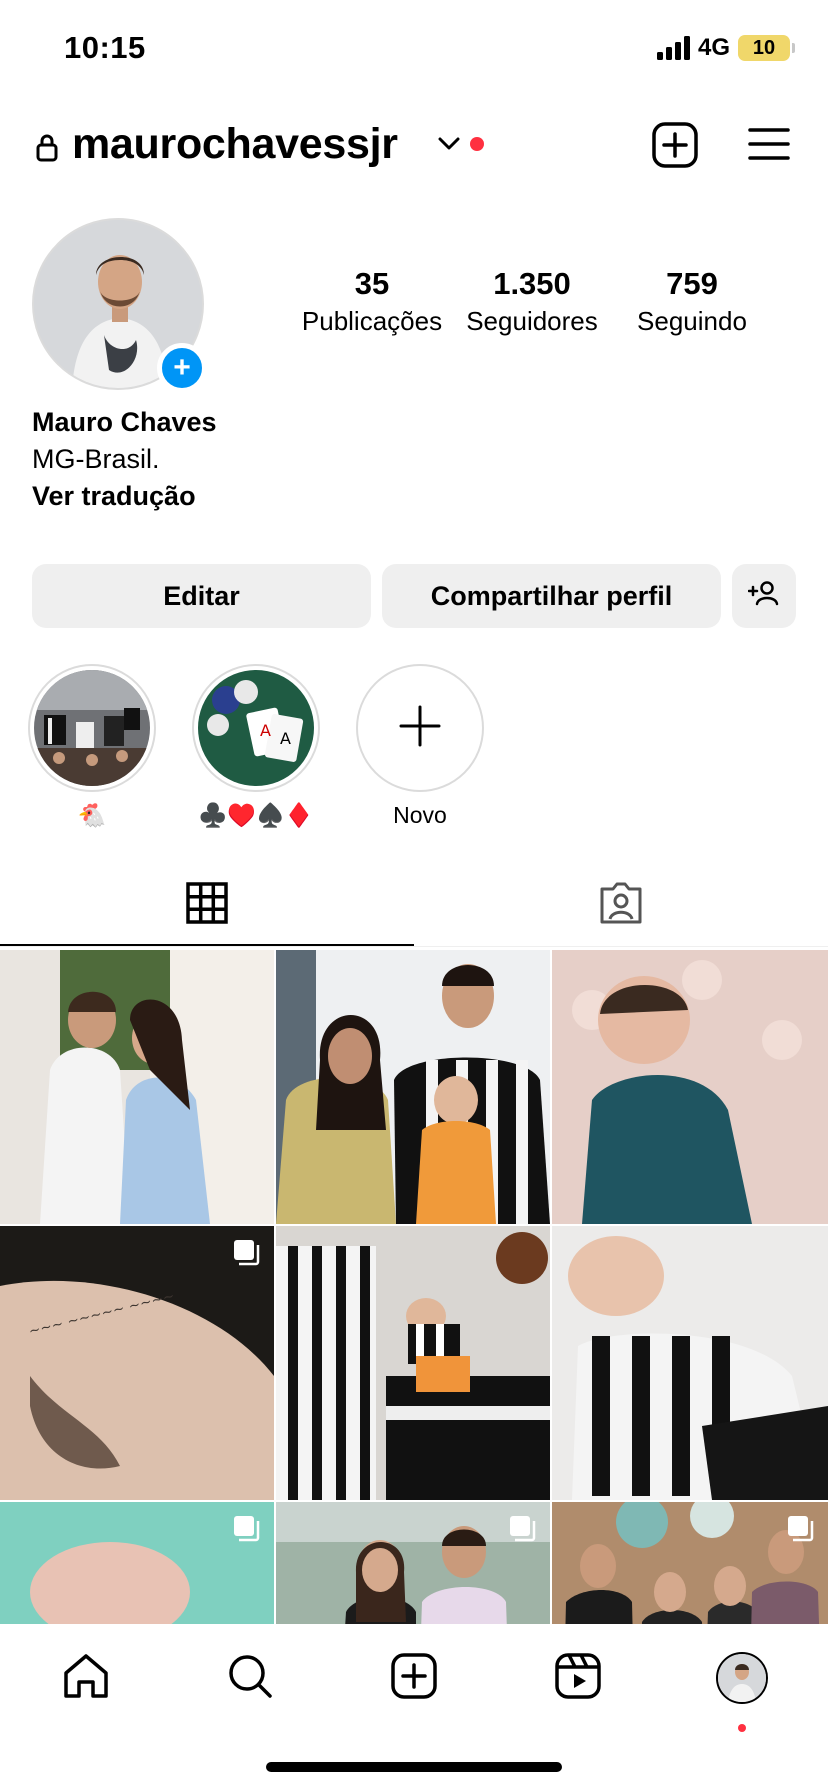 The image size is (828, 1792). I want to click on nav-create, so click(414, 1678).